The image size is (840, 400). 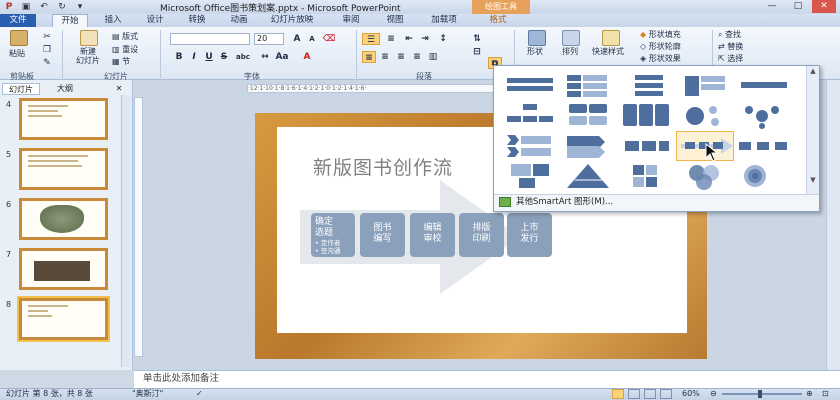 What do you see at coordinates (713, 394) in the screenshot?
I see `zoom-out-icon: ⊖` at bounding box center [713, 394].